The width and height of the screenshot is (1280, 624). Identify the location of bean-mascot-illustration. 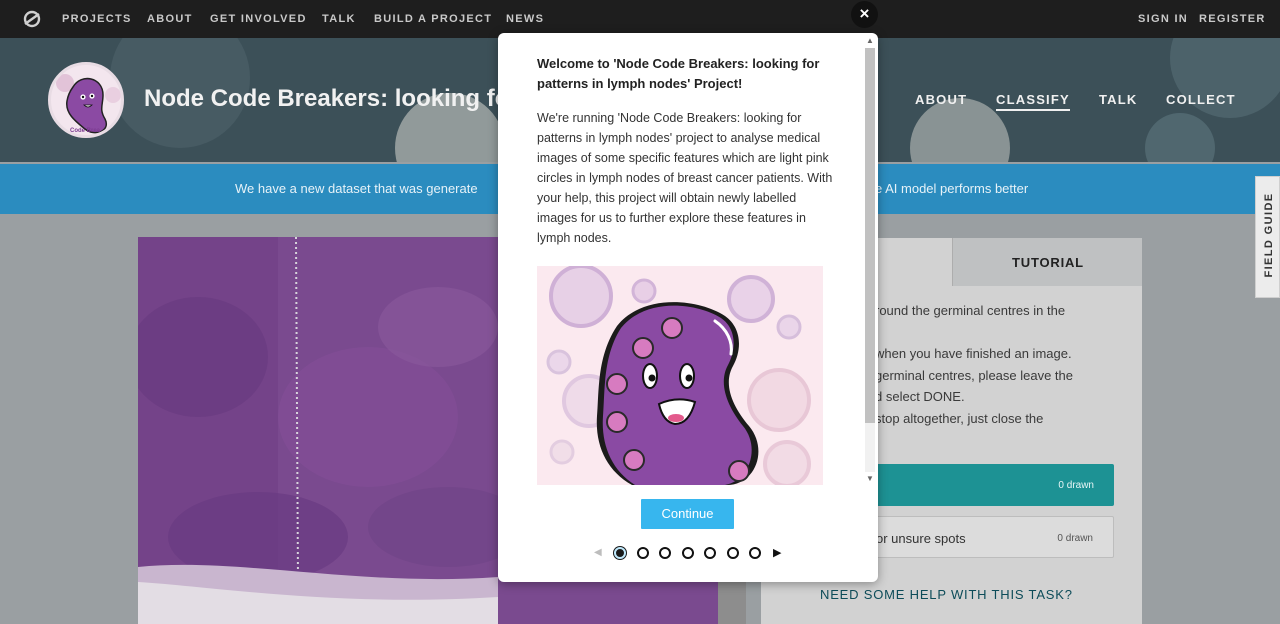
(680, 375).